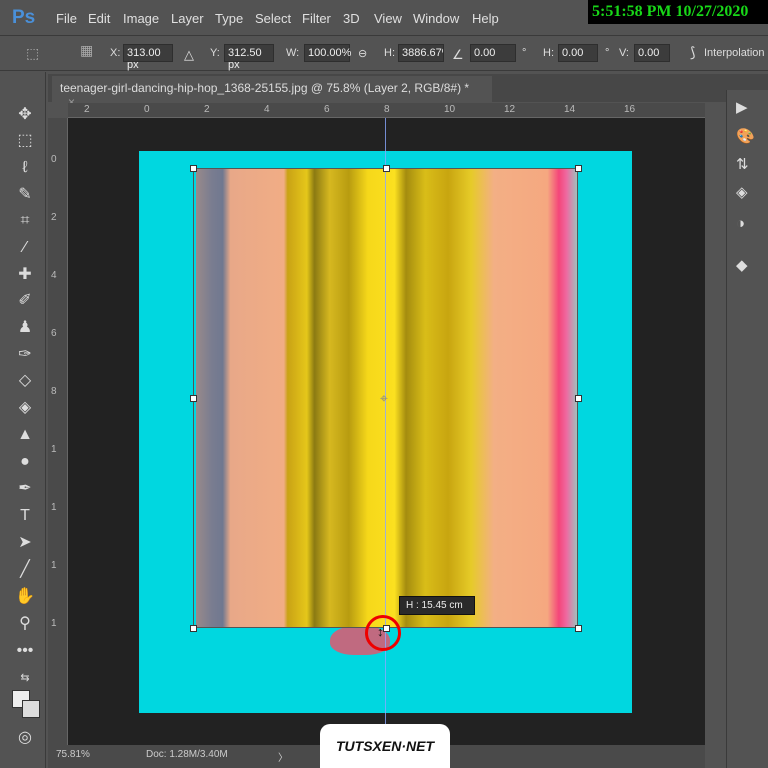 Image resolution: width=768 pixels, height=768 pixels. I want to click on marquee-tool-icon: ⬚, so click(25, 141).